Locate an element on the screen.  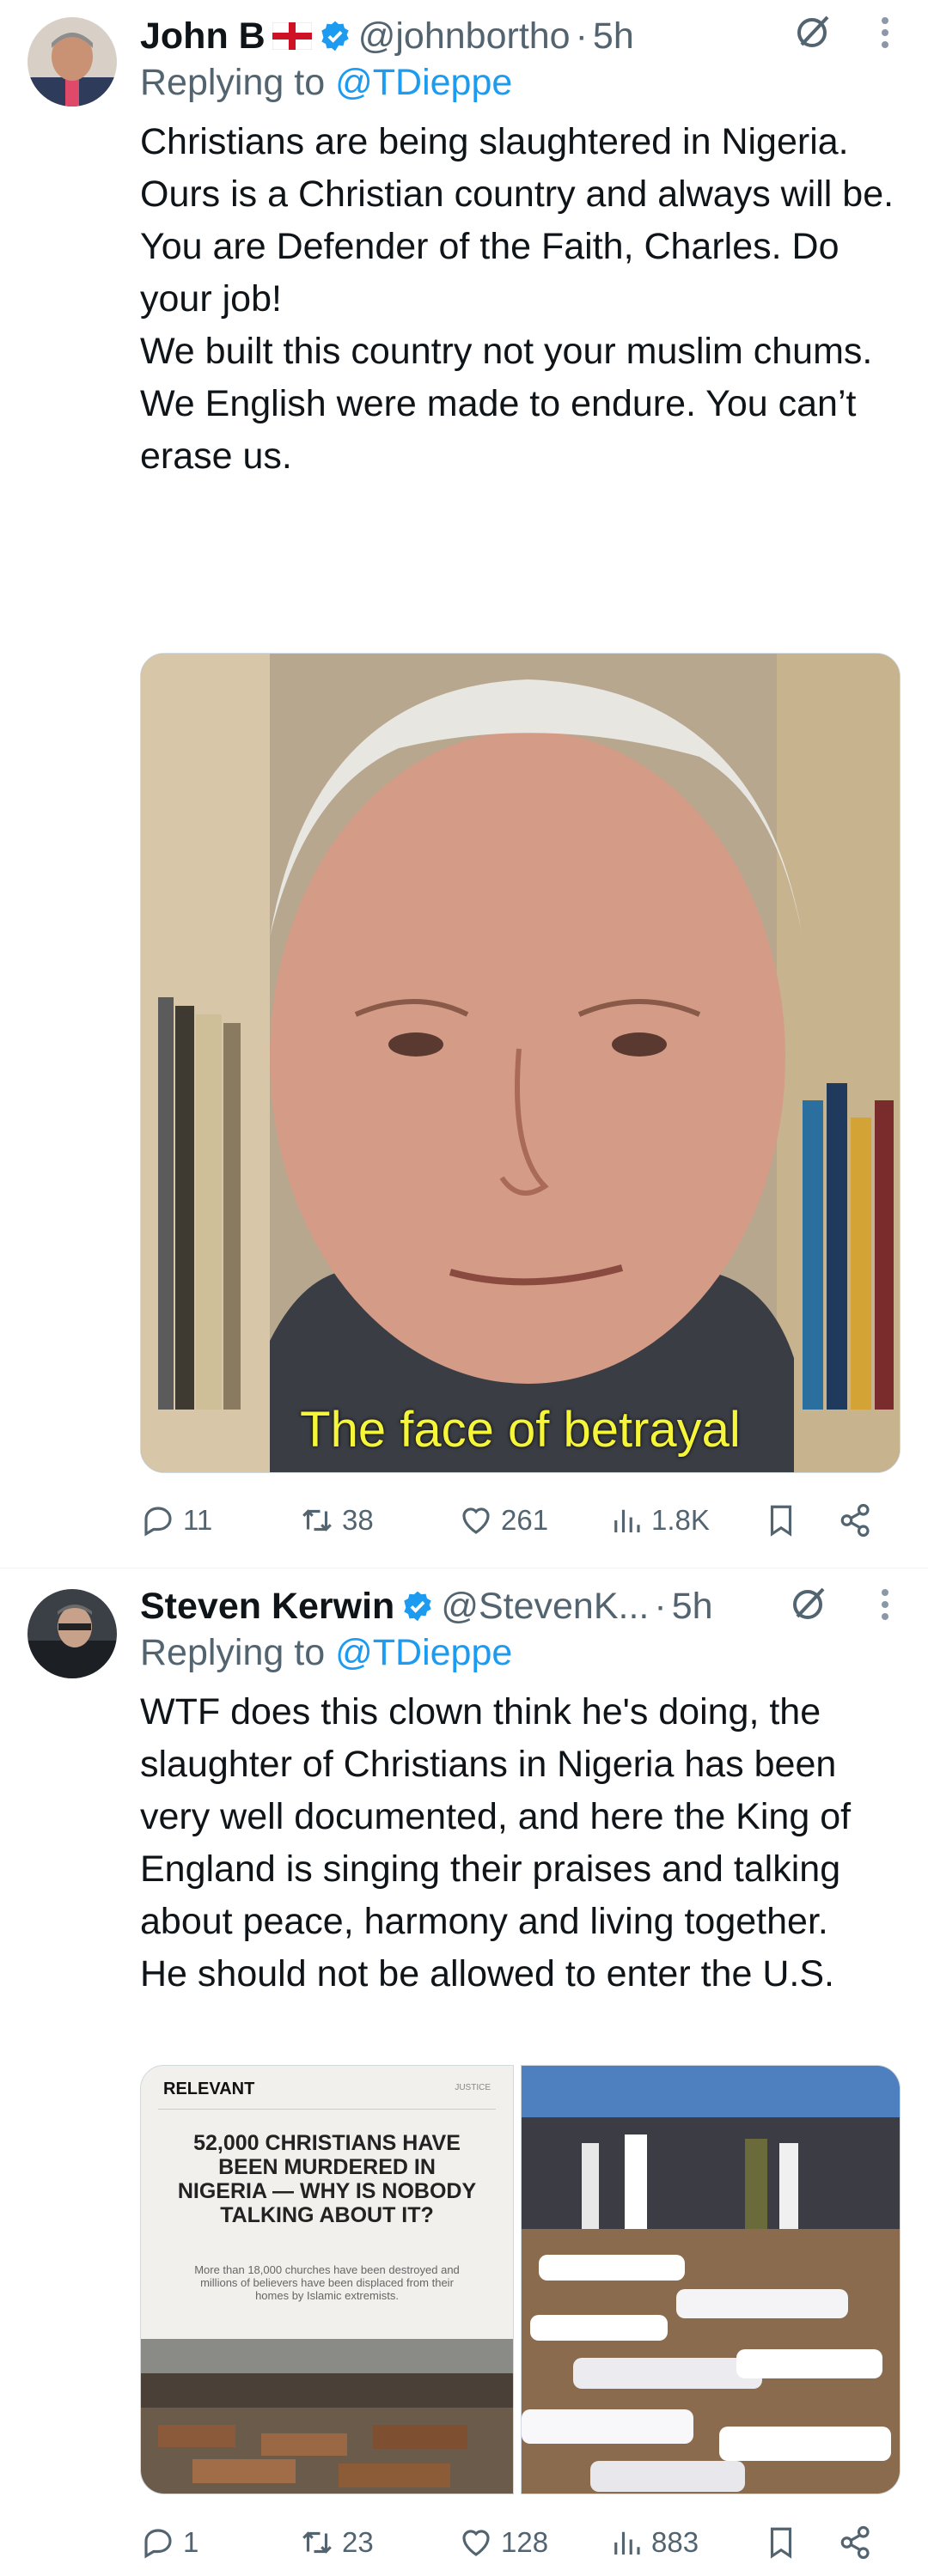
reply-button: 11 is located at coordinates (176, 1520).